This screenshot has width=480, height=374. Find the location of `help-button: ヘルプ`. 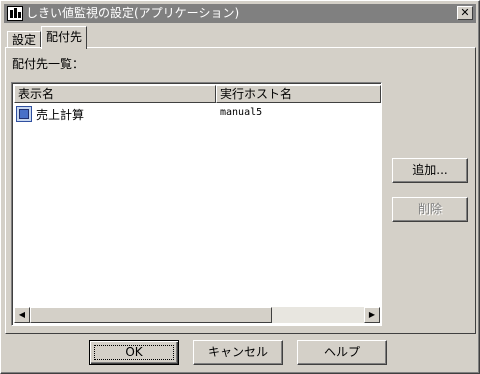

help-button: ヘルプ is located at coordinates (342, 352).